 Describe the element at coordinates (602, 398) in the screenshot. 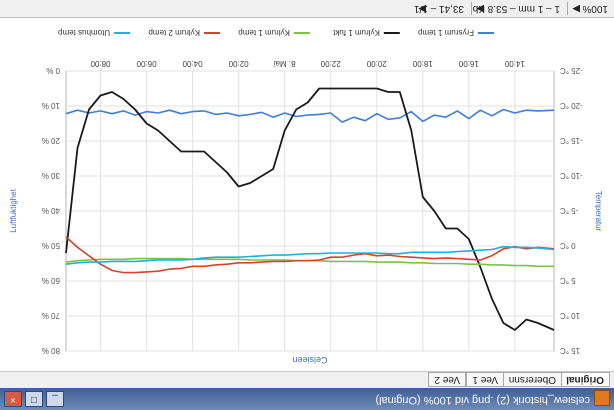

I see `app-icon` at that location.